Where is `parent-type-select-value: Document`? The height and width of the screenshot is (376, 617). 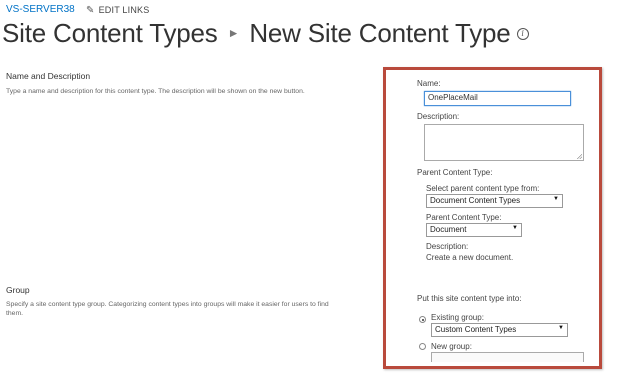
parent-type-select-value: Document is located at coordinates (448, 229).